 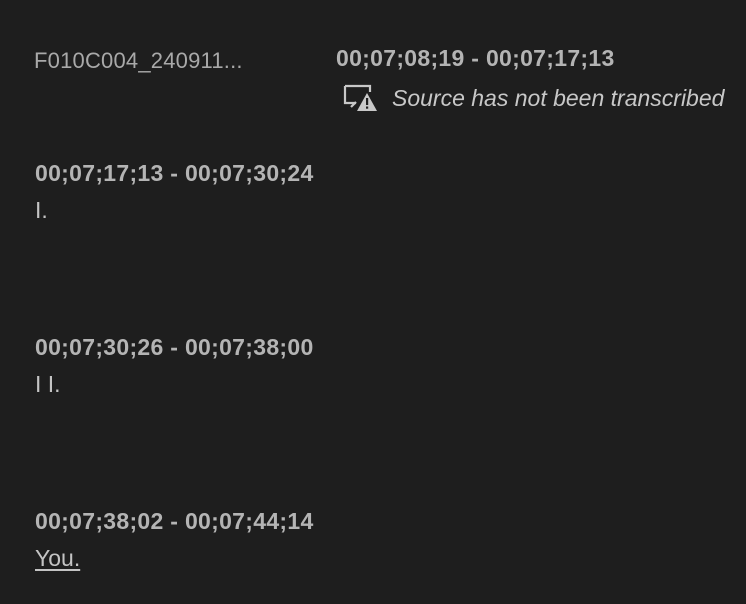 I want to click on transcript-segment: 00;07;38;02 - 00;07;44;14 You., so click(x=174, y=540).